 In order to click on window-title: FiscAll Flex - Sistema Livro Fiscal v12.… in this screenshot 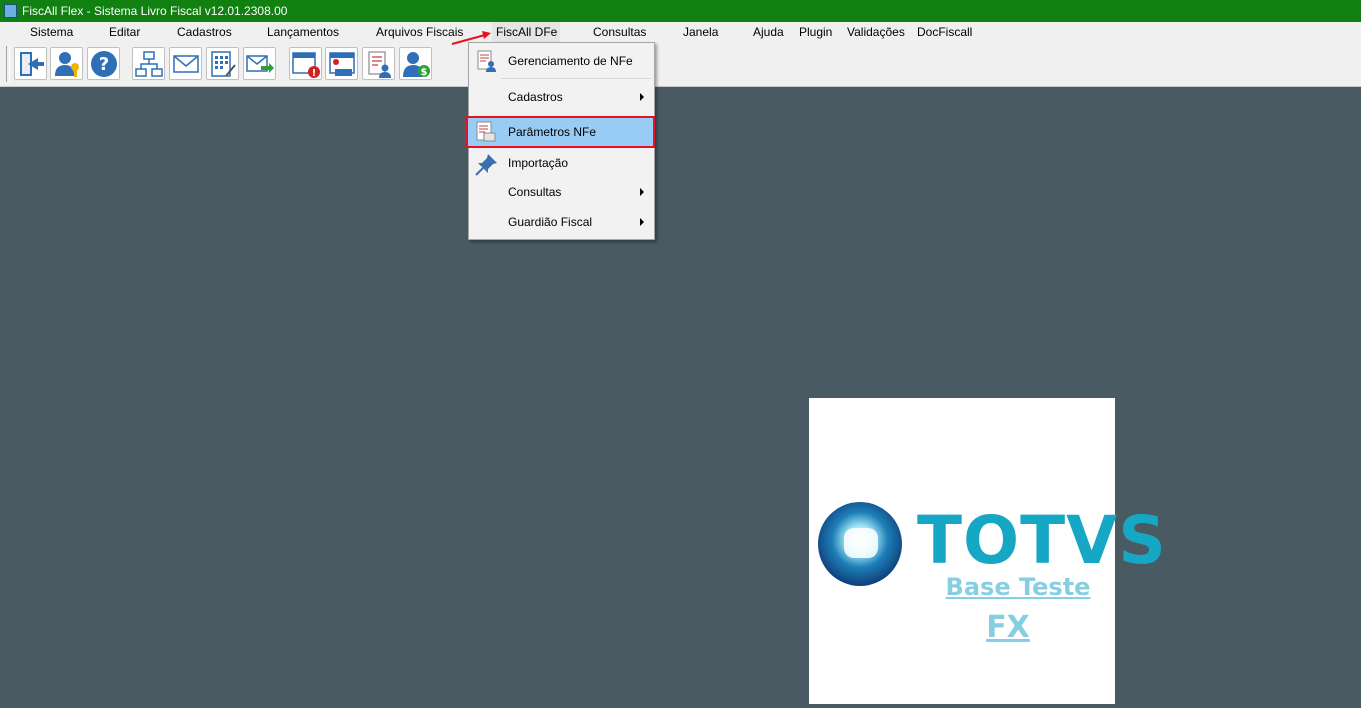, I will do `click(155, 11)`.